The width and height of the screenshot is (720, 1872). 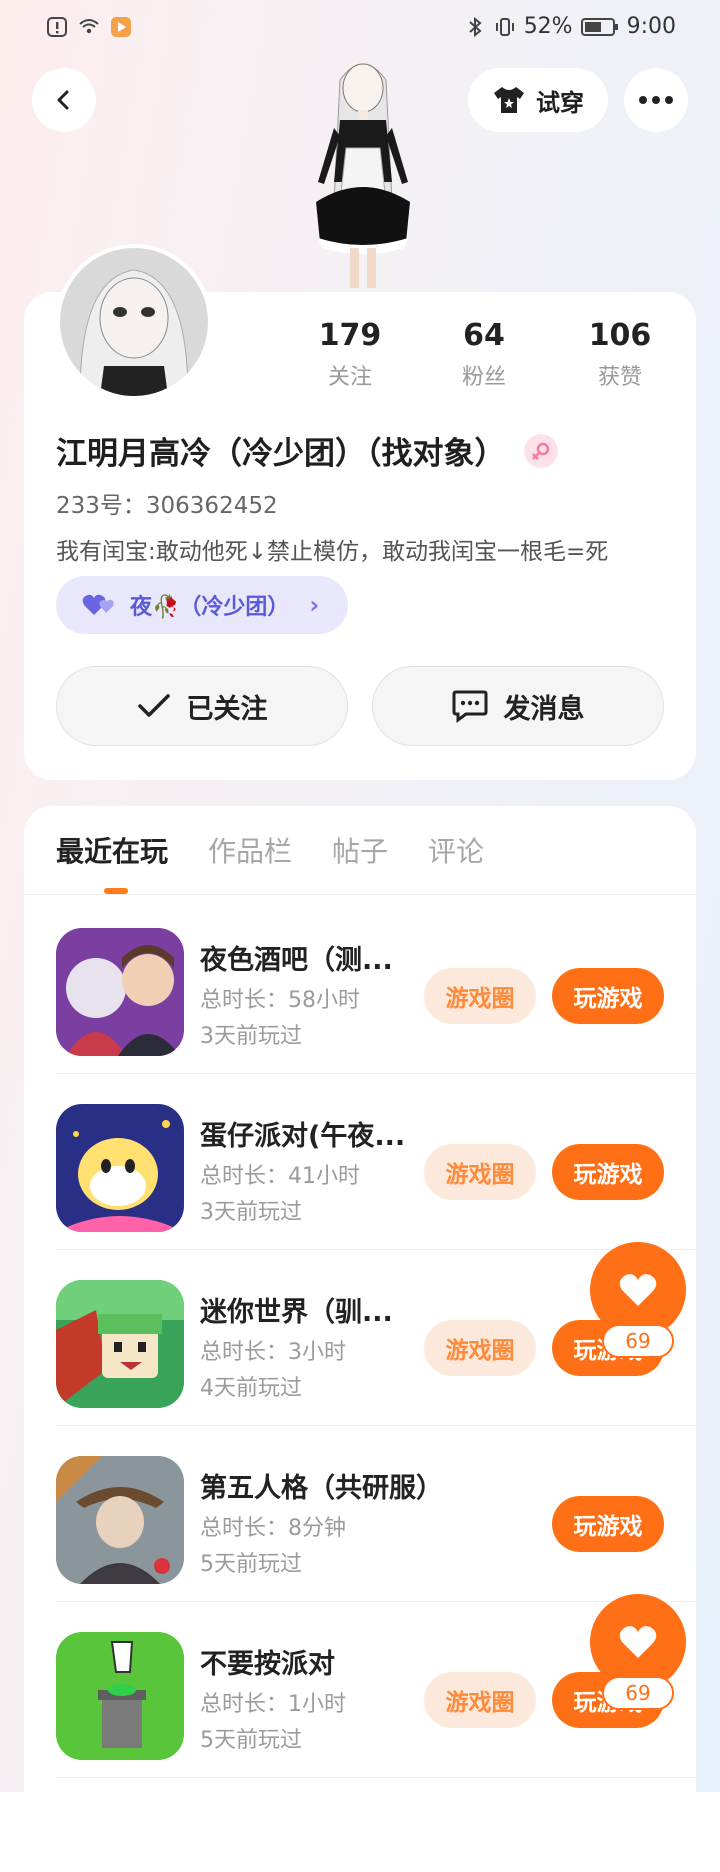 What do you see at coordinates (273, 1352) in the screenshot?
I see `game-duration: 总时长：3小时` at bounding box center [273, 1352].